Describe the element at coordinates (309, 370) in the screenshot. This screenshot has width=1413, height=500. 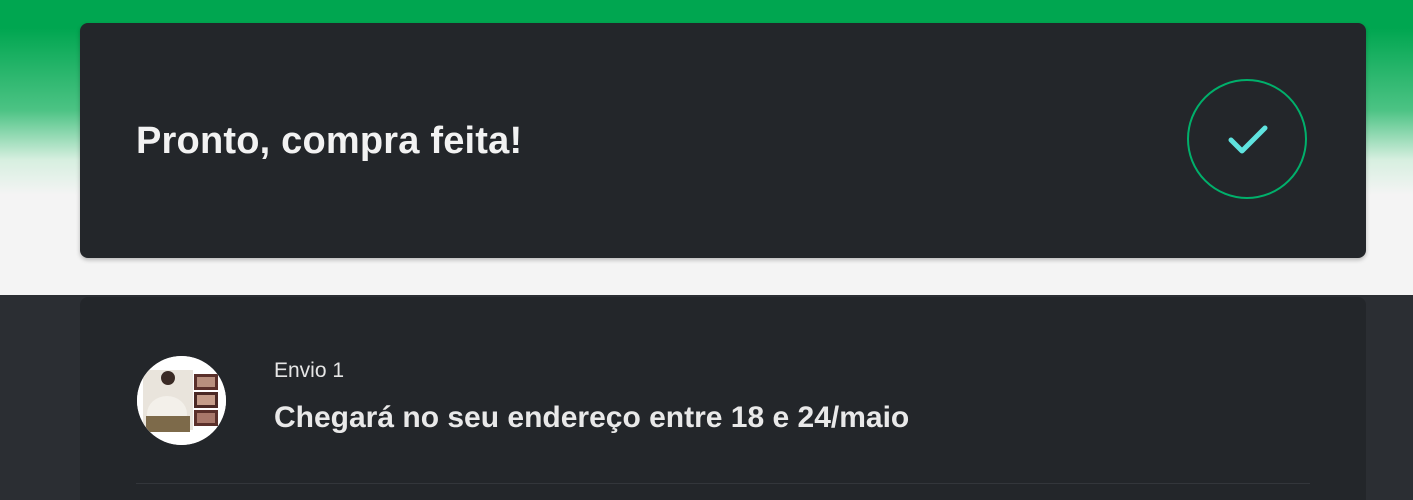
I see `shipment-label: Envio 1` at that location.